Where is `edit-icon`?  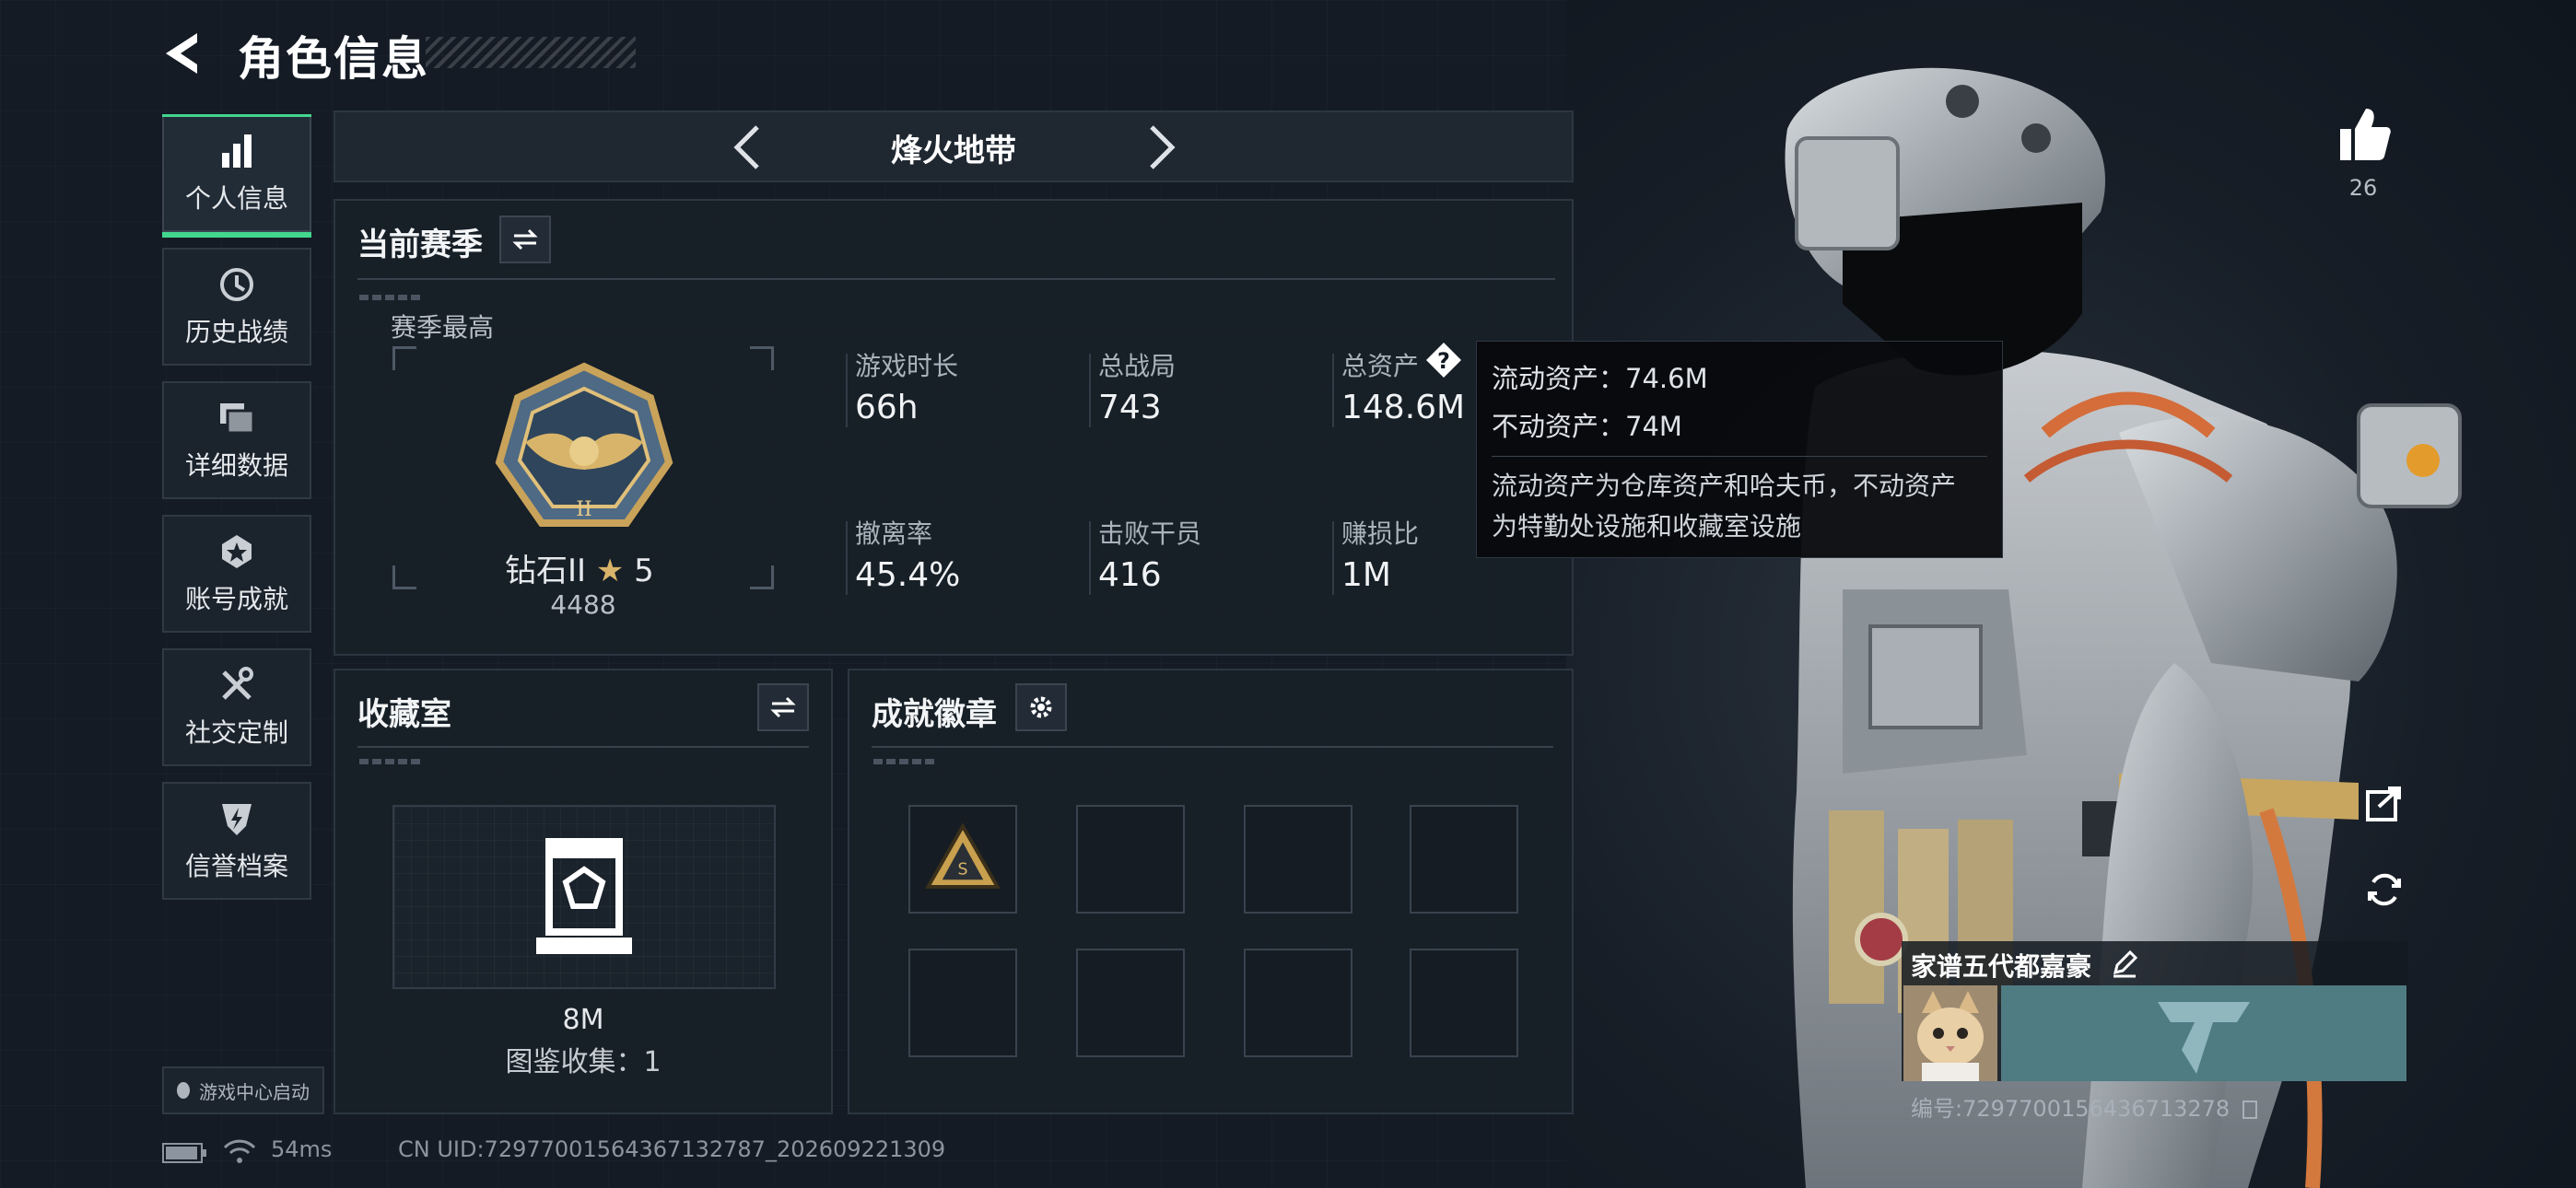
edit-icon is located at coordinates (2124, 964).